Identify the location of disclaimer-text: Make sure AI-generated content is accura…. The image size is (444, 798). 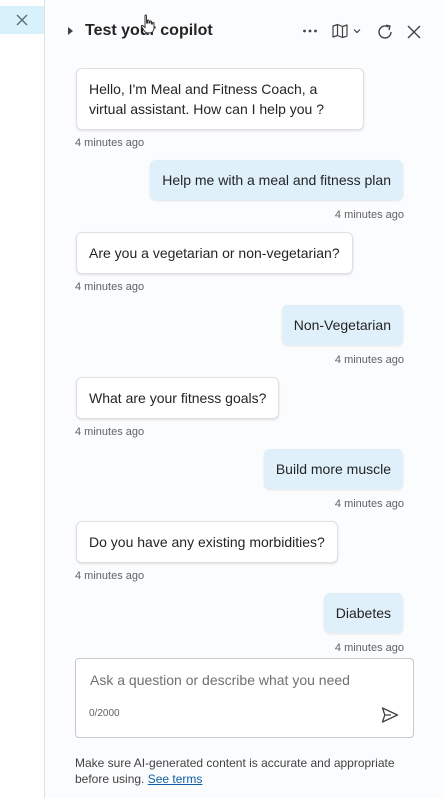
(235, 771).